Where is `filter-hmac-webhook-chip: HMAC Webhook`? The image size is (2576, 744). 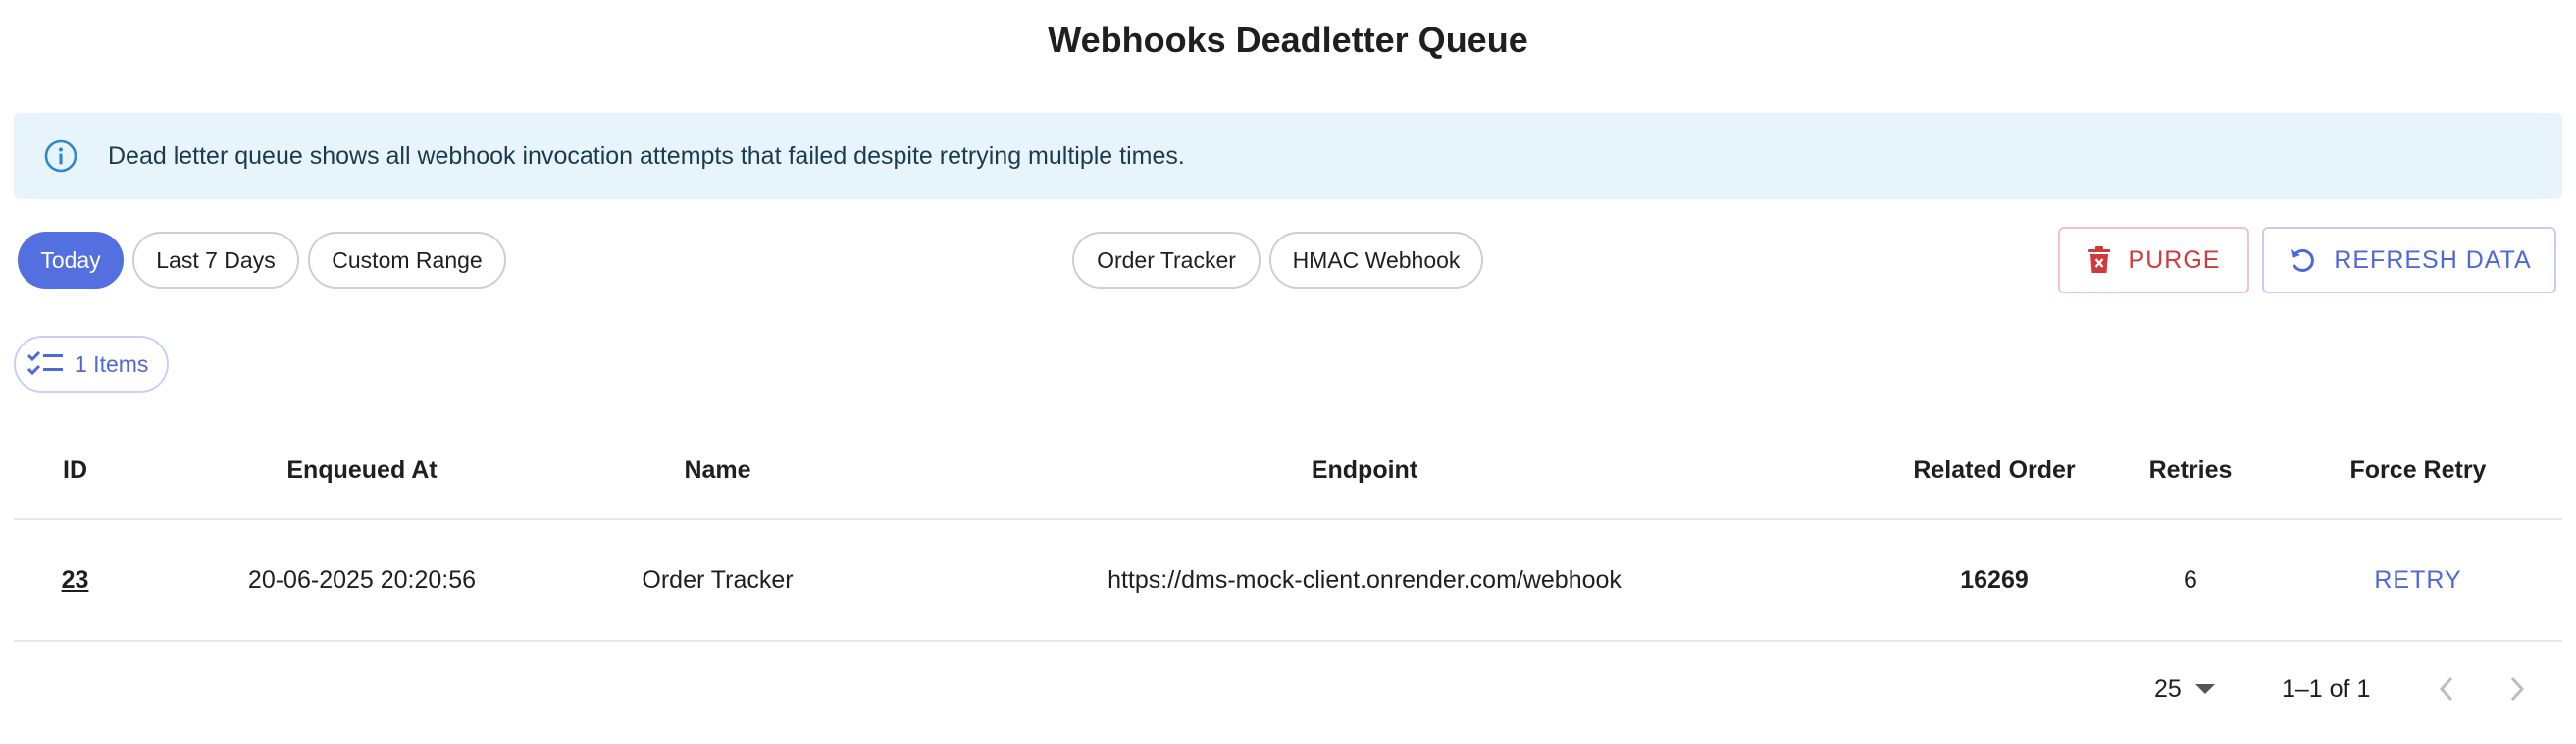 filter-hmac-webhook-chip: HMAC Webhook is located at coordinates (1376, 260).